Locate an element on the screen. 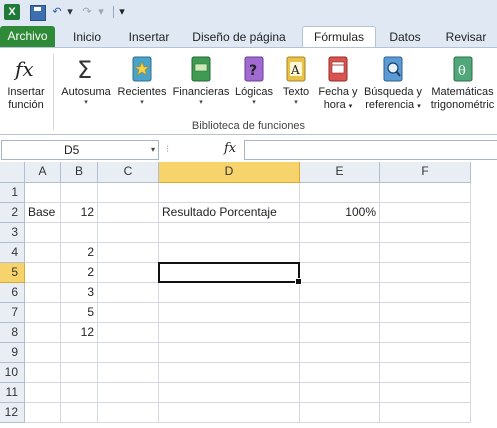 This screenshot has height=428, width=497. cell-d6 is located at coordinates (229, 293).